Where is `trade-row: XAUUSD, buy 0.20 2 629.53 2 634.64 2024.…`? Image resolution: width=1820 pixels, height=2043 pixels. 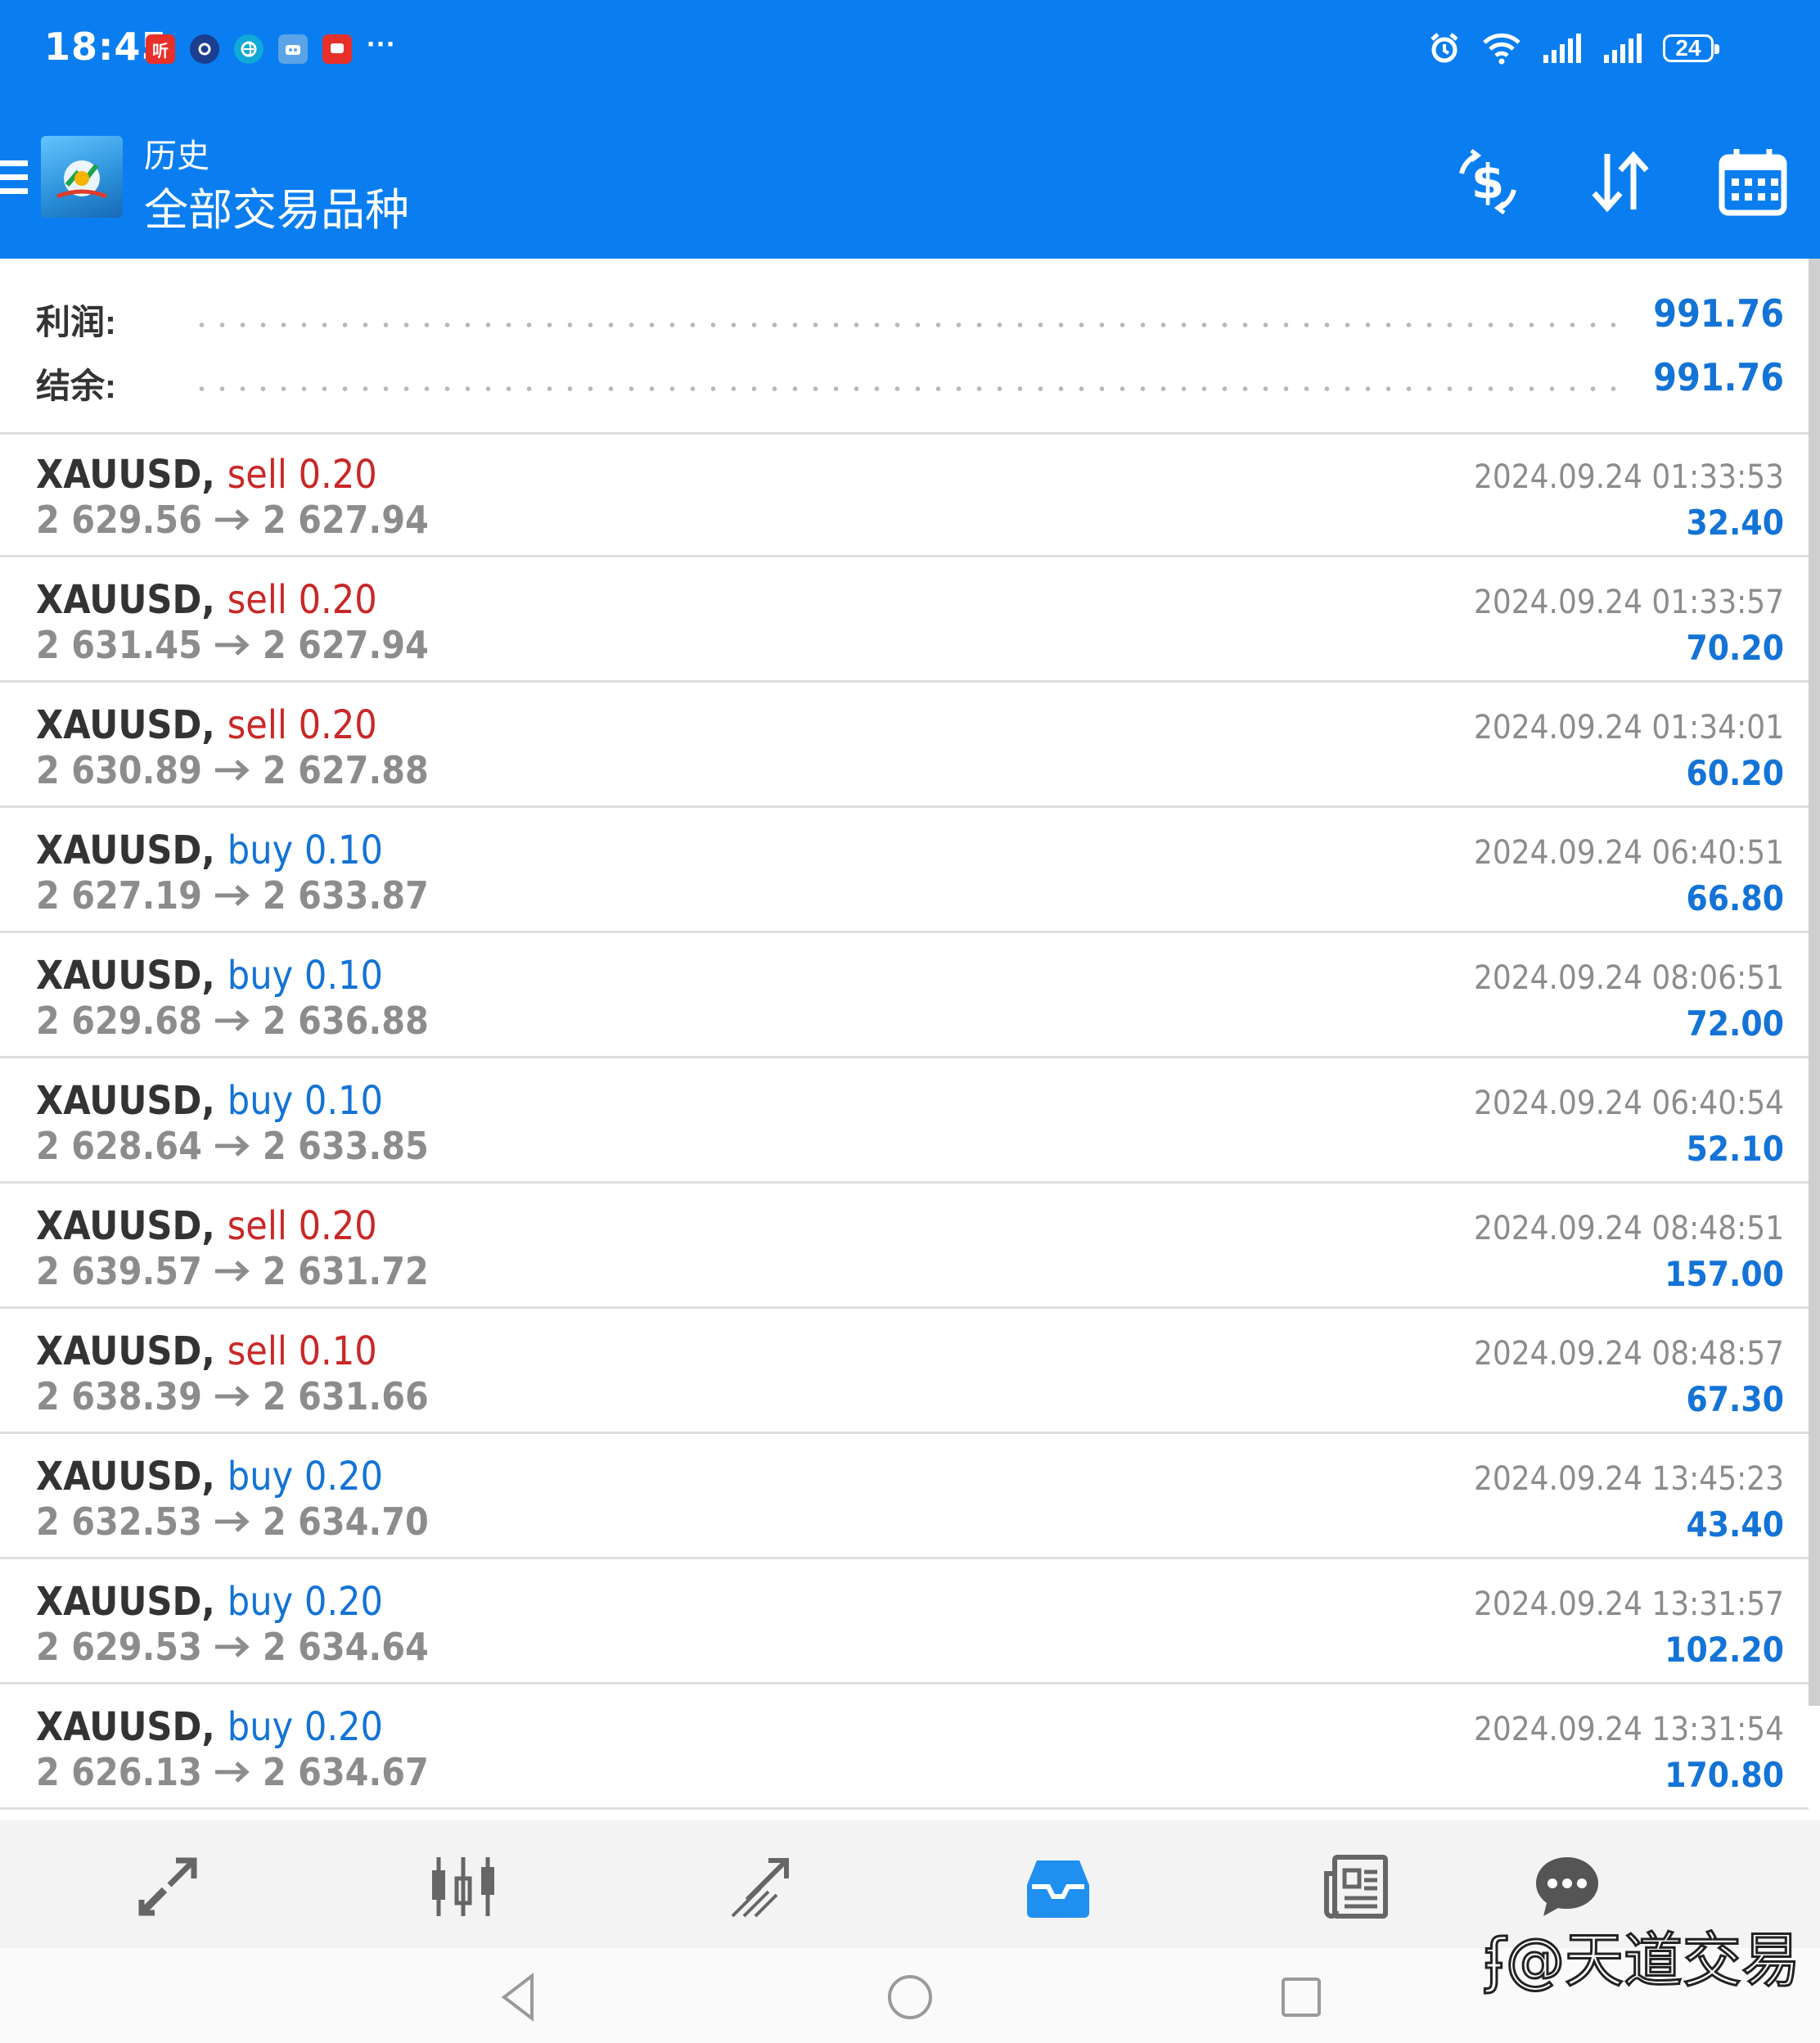
trade-row: XAUUSD, buy 0.20 2 629.53 2 634.64 2024.… is located at coordinates (904, 1621).